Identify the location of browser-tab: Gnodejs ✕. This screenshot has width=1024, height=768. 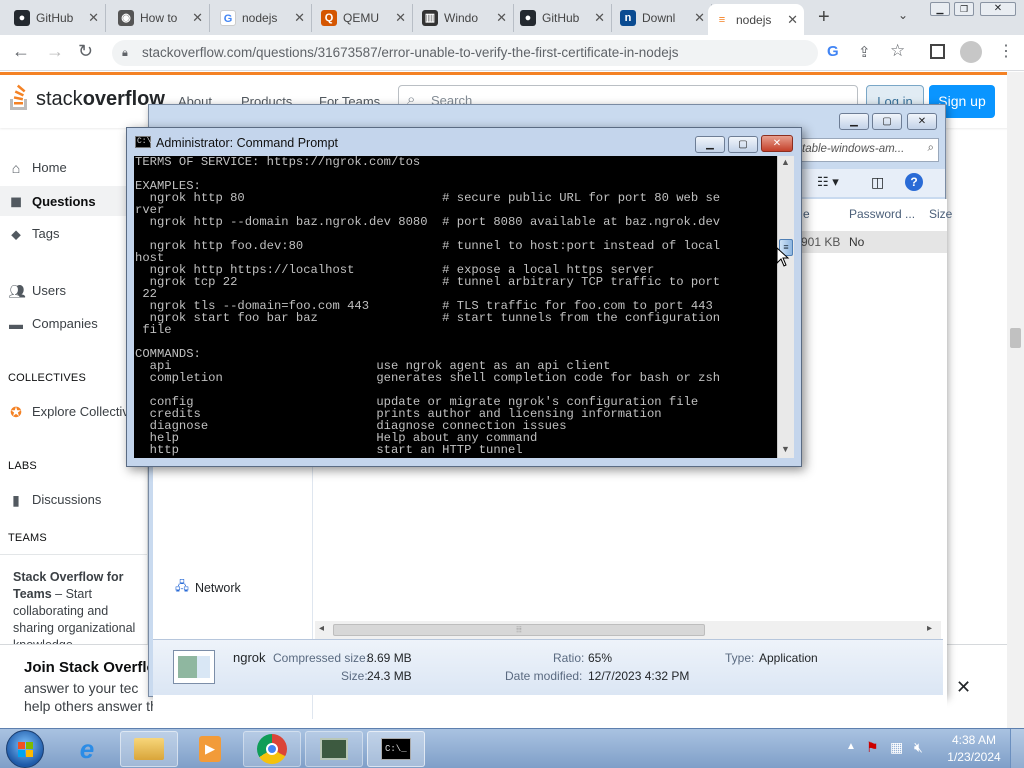
(263, 18).